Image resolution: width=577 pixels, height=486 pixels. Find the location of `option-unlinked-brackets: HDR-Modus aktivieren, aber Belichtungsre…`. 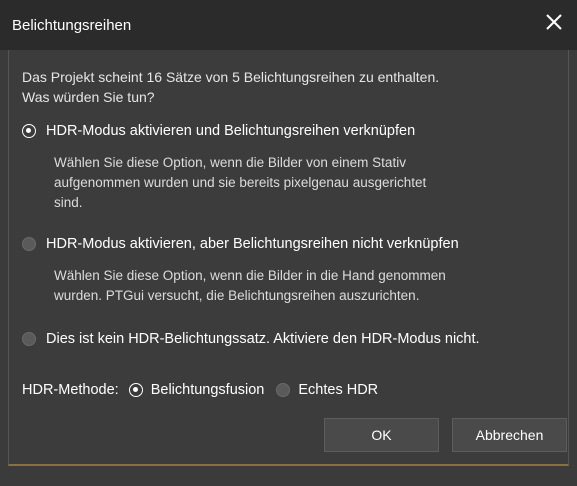

option-unlinked-brackets: HDR-Modus aktivieren, aber Belichtungsre… is located at coordinates (240, 244).